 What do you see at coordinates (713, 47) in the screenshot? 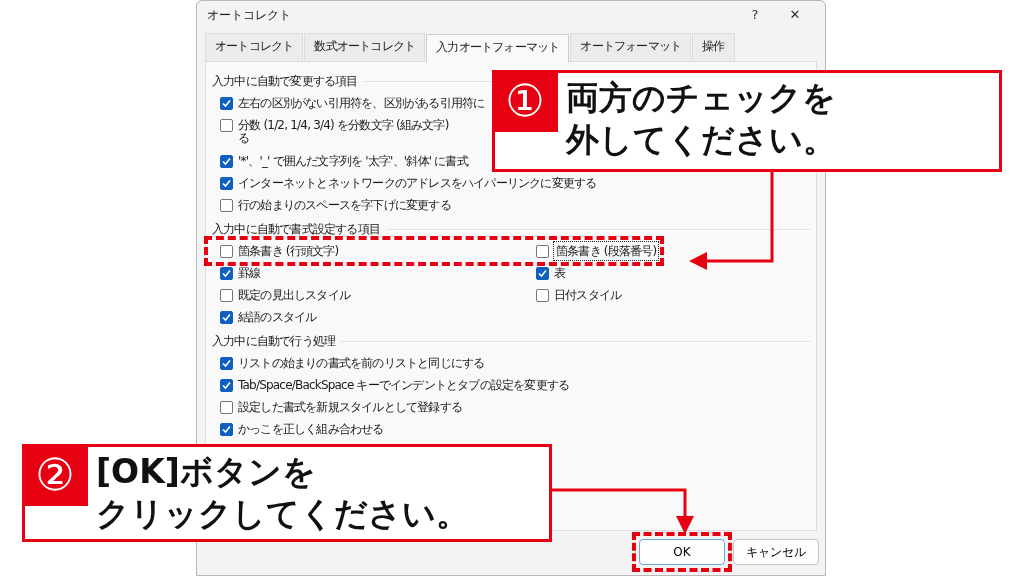
I see `tab: 操作` at bounding box center [713, 47].